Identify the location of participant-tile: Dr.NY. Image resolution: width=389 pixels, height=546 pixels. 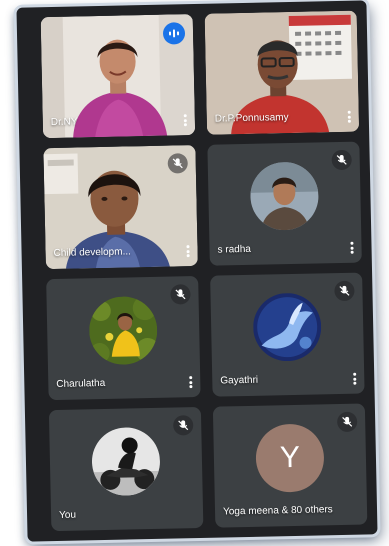
(118, 76).